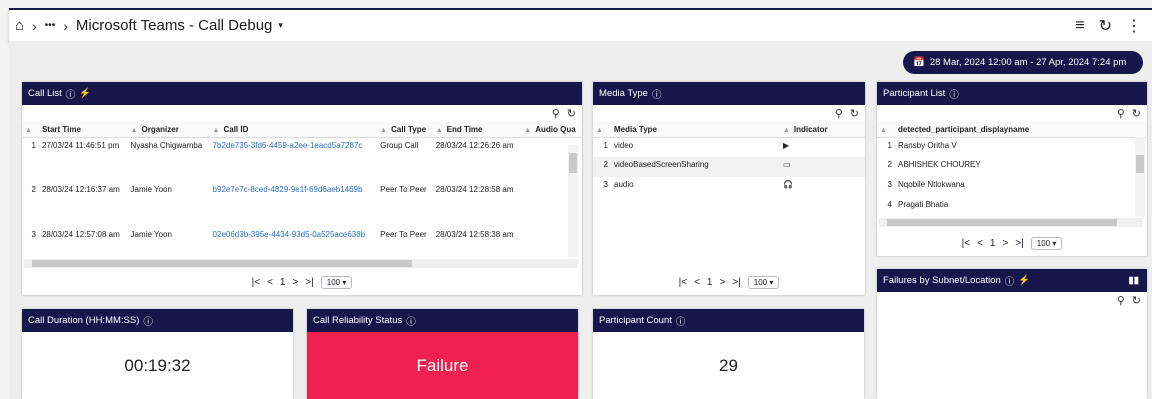  Describe the element at coordinates (157, 354) in the screenshot. I see `call-duration-panel: Call Duration (HH:MM:SS) ⓘ 00:19:32` at that location.